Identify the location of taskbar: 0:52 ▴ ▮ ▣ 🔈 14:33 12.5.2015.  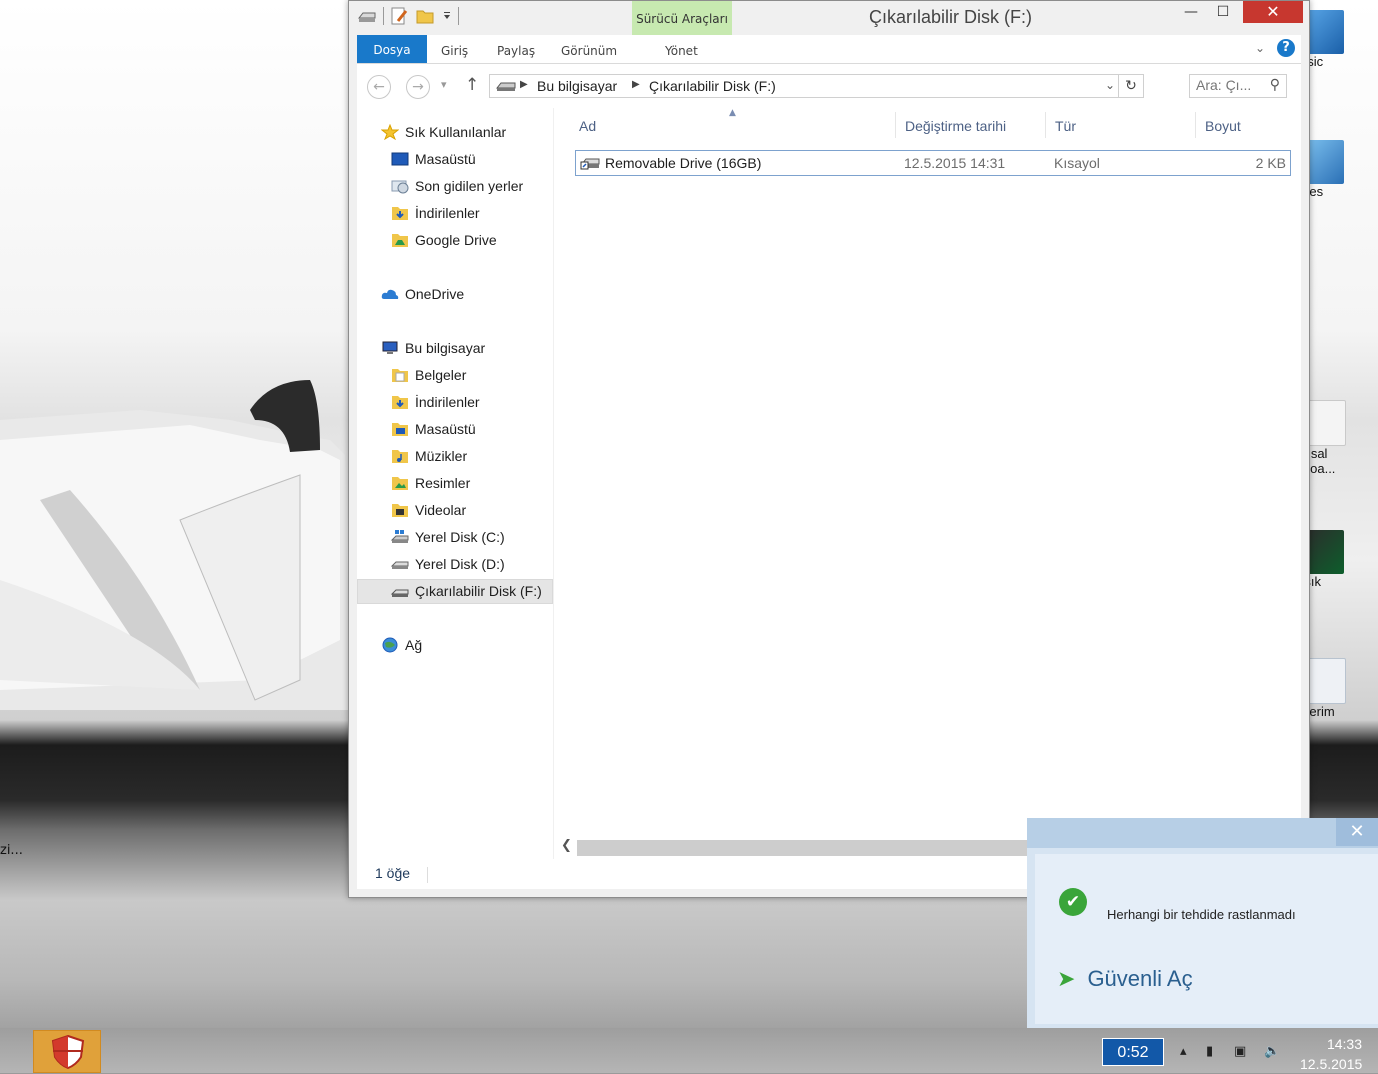
(689, 1050).